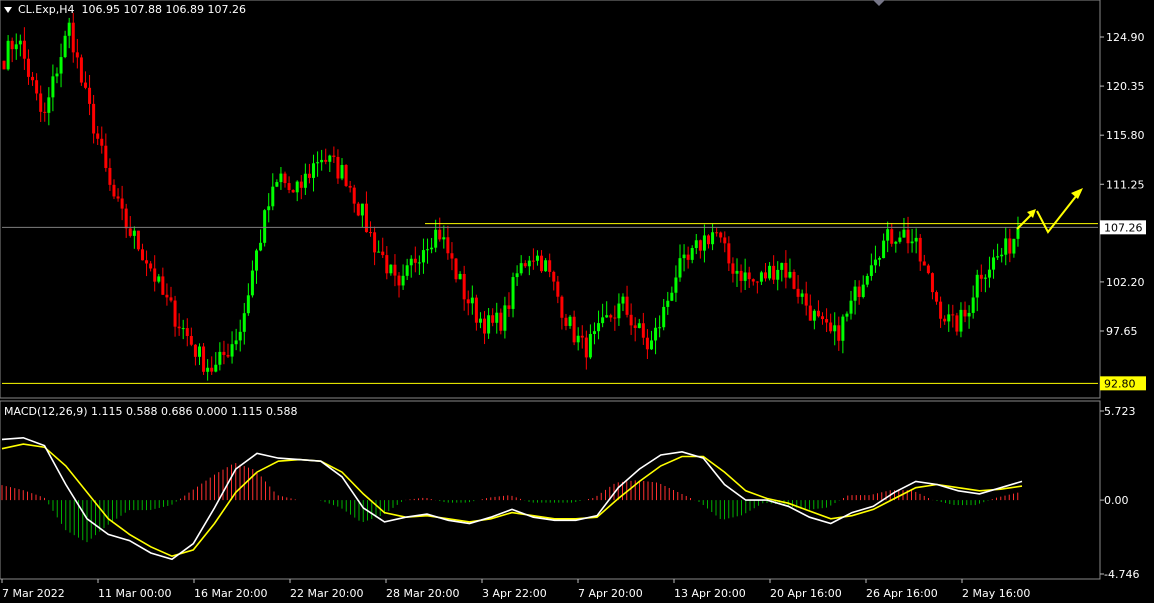 This screenshot has width=1154, height=603. I want to click on macd-tick-label: 5.723, so click(1120, 411).